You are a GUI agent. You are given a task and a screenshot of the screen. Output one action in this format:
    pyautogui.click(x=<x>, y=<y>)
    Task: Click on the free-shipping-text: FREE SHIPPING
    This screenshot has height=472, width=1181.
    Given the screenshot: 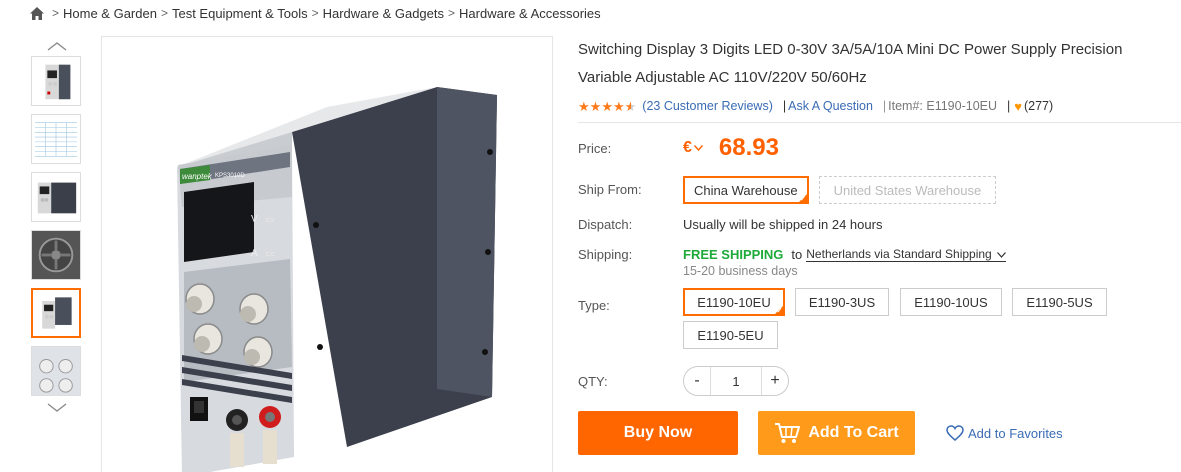 What is the action you would take?
    pyautogui.click(x=733, y=254)
    